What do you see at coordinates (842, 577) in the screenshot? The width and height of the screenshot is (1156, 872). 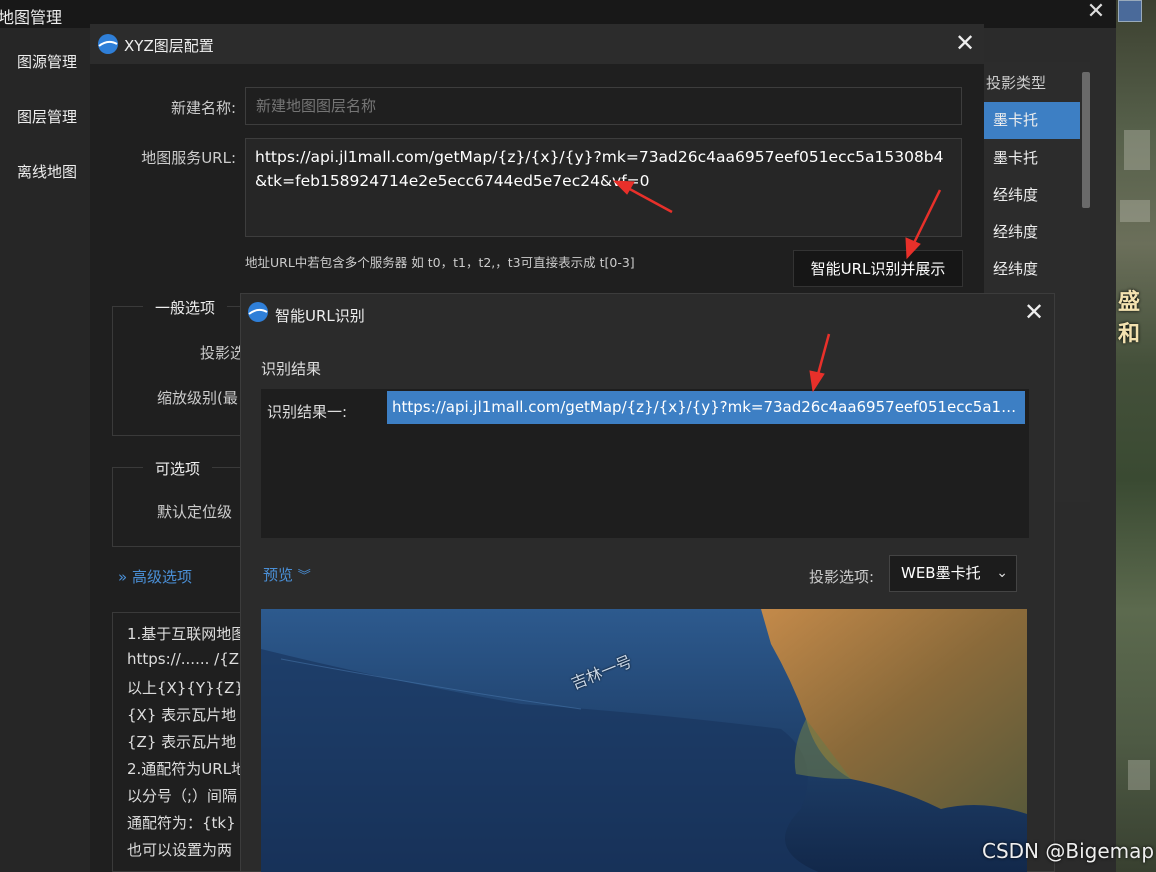 I see `projection-option-label: 投影选项:` at bounding box center [842, 577].